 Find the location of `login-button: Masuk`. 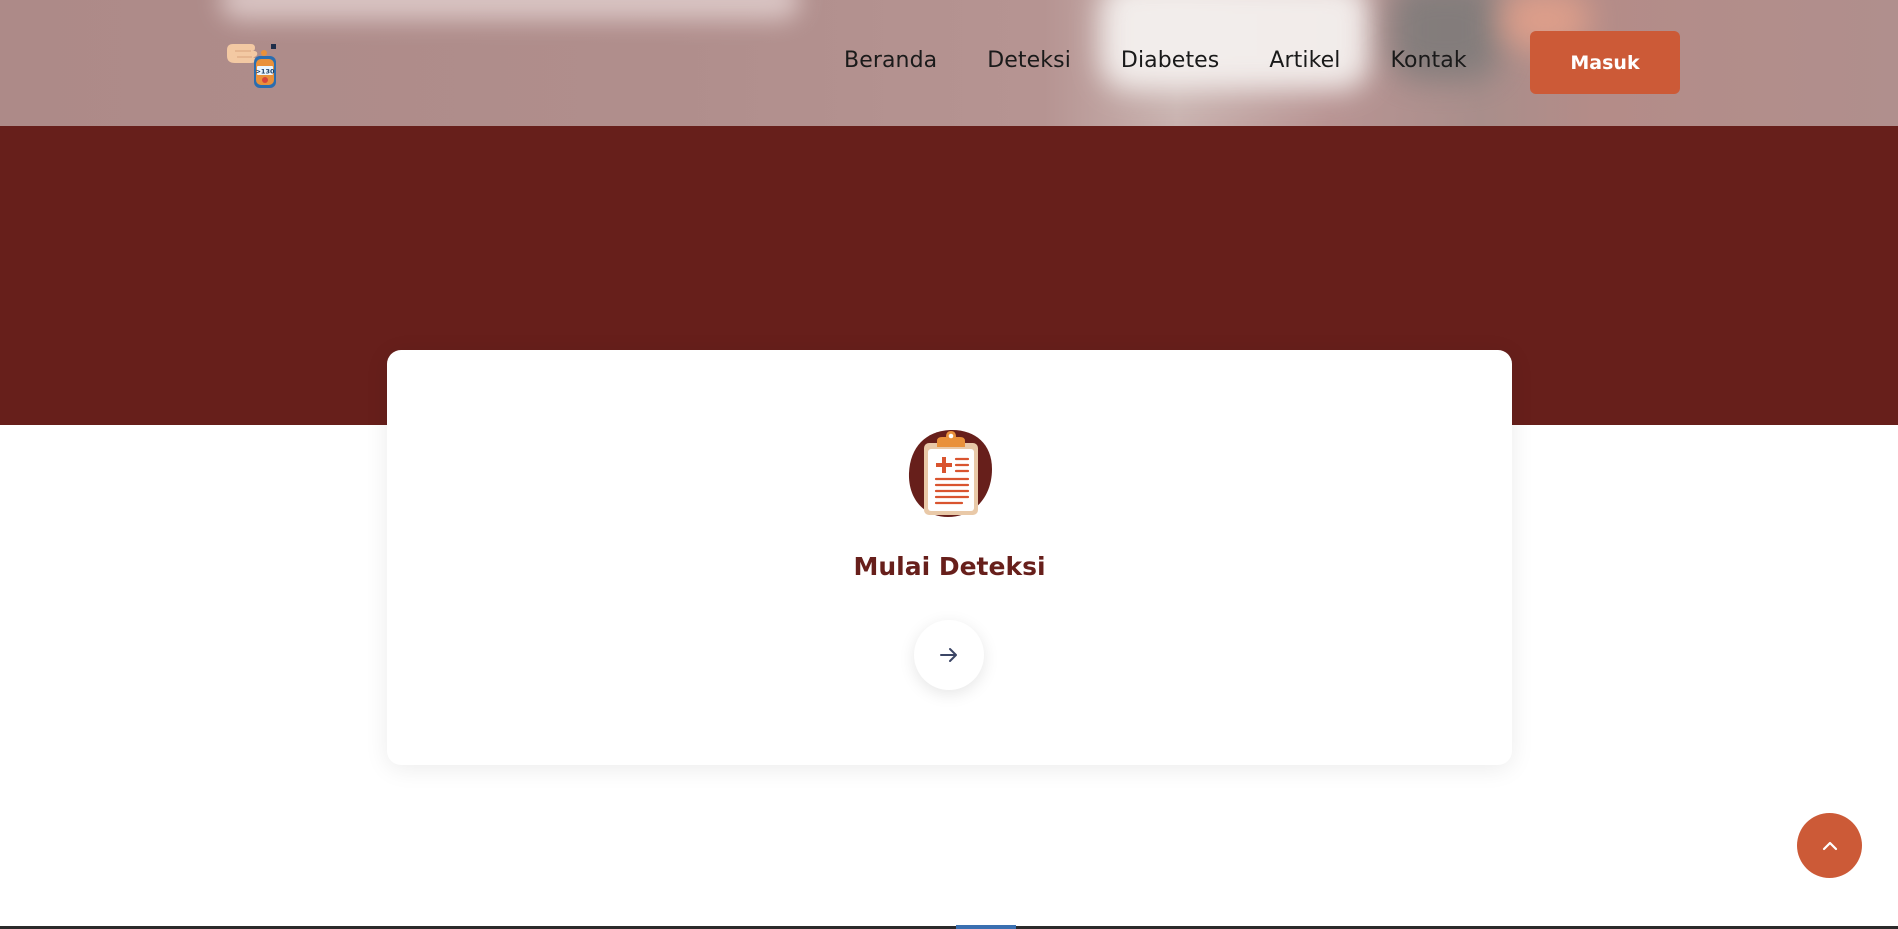

login-button: Masuk is located at coordinates (1605, 62).